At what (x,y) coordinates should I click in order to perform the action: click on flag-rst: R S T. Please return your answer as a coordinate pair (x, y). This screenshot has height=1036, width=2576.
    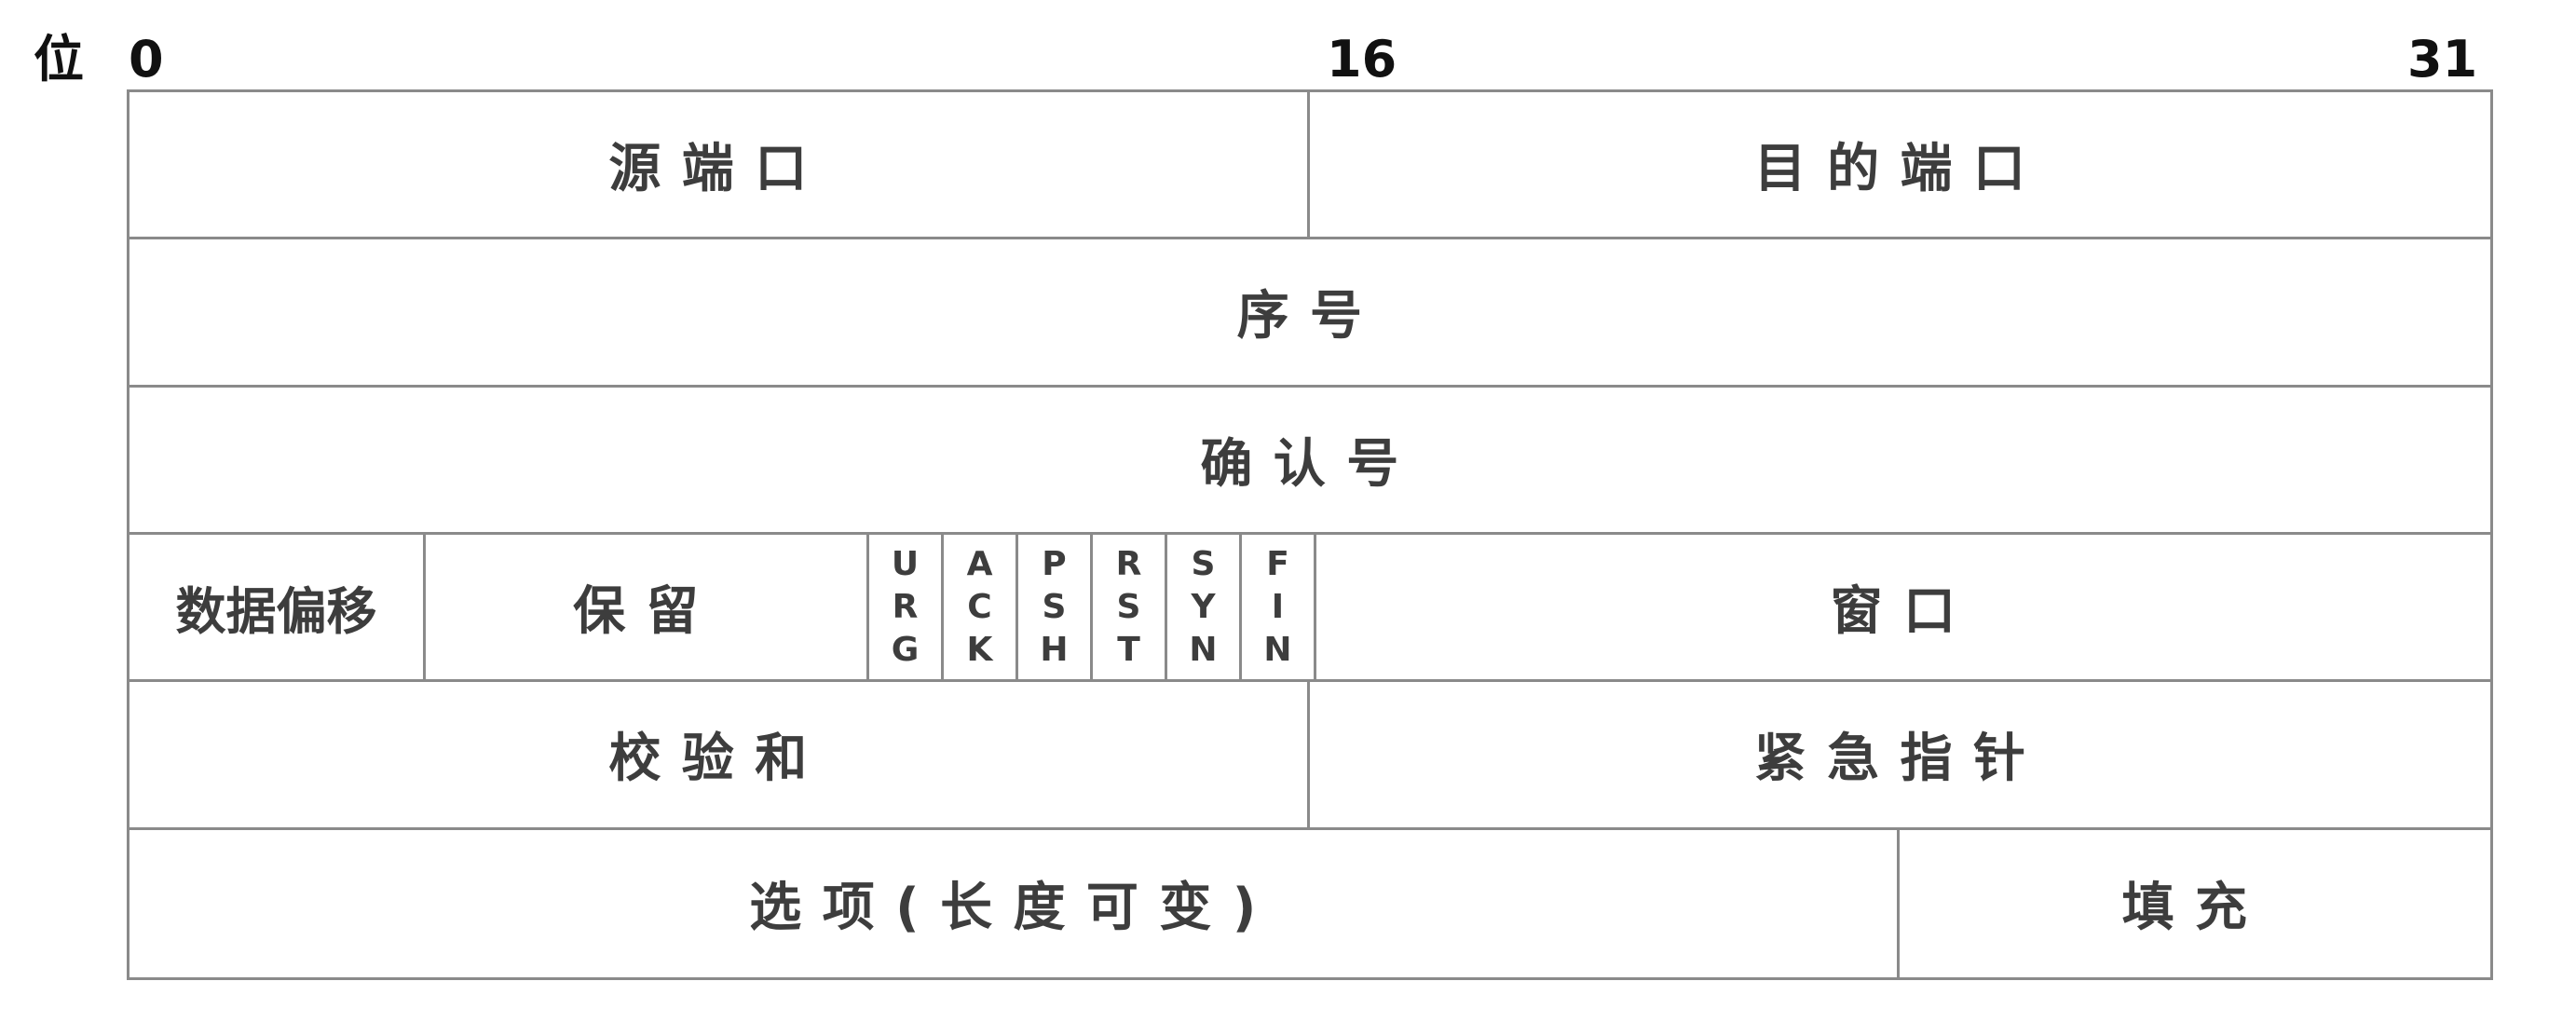
    Looking at the image, I should click on (1130, 607).